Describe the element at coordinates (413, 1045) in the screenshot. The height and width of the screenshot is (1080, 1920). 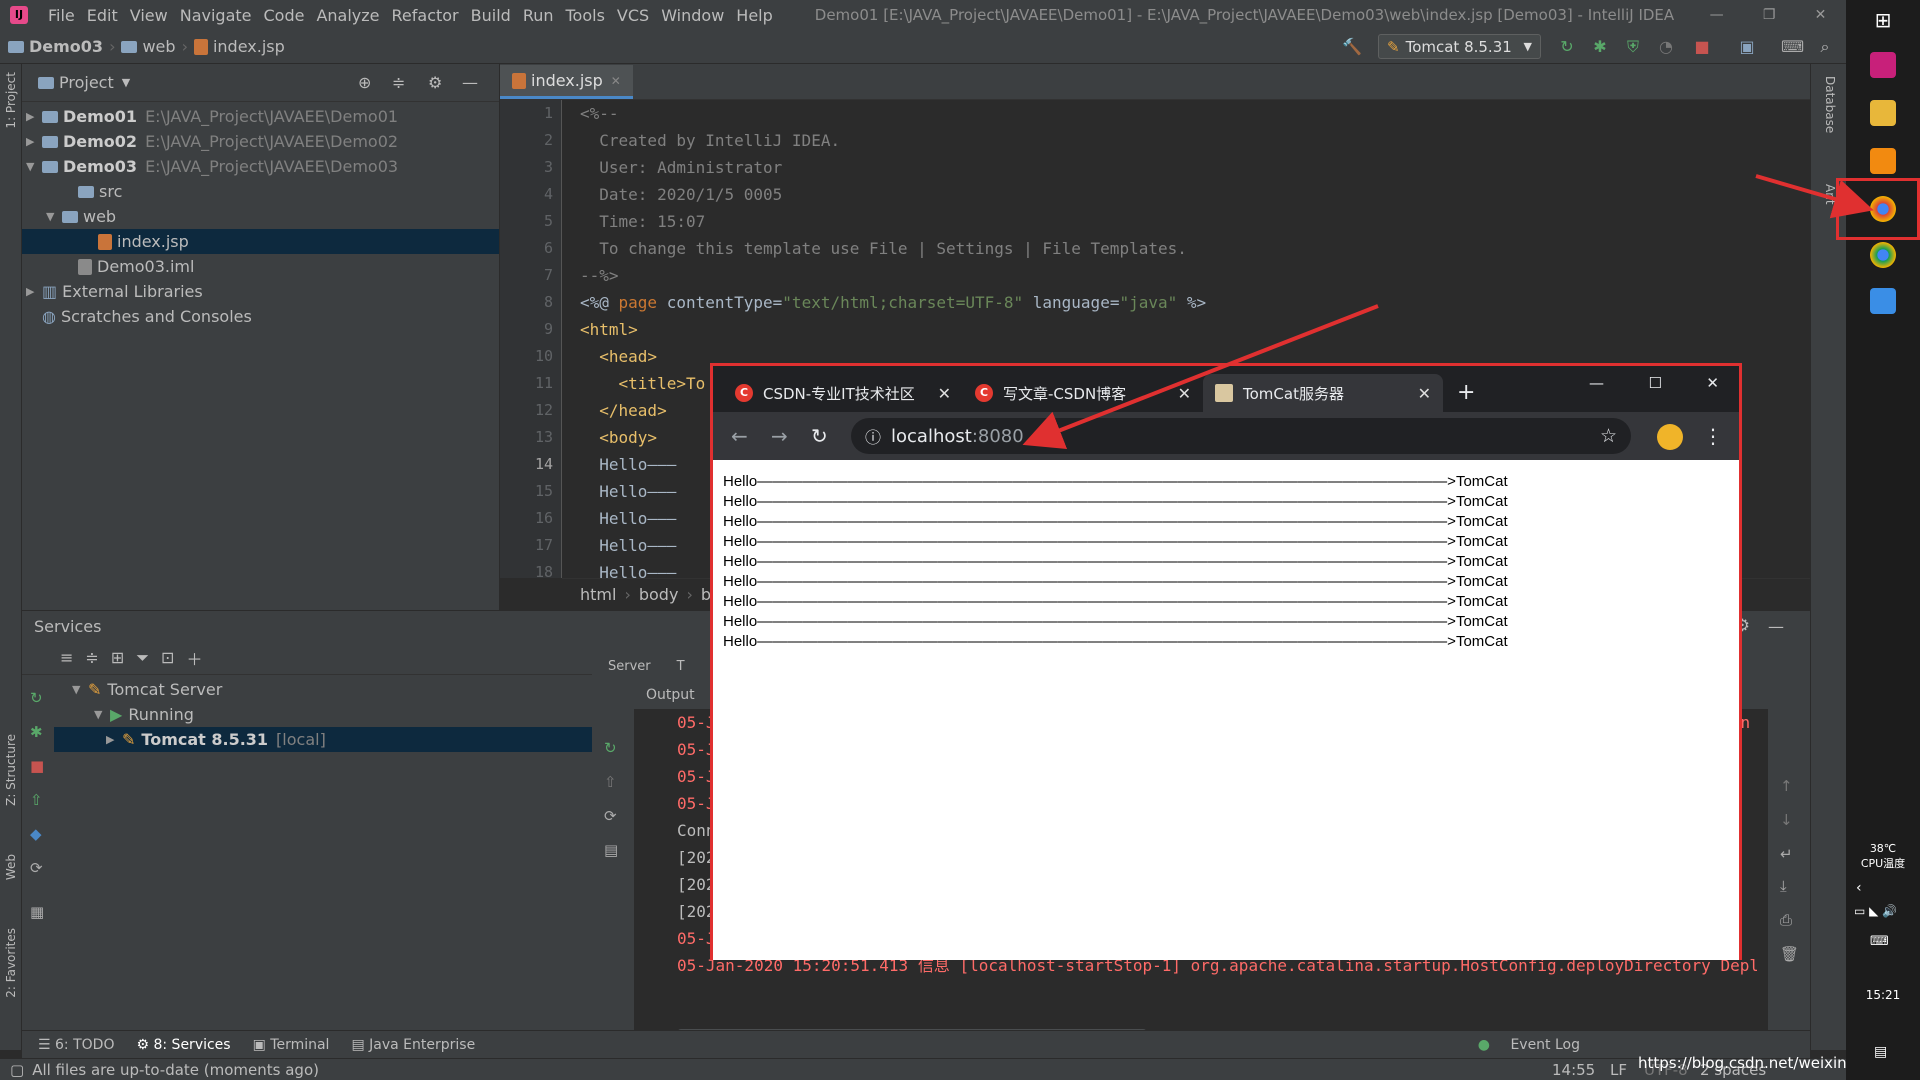
I see `tab-java-enterprise: ▤ Java Enterprise` at that location.